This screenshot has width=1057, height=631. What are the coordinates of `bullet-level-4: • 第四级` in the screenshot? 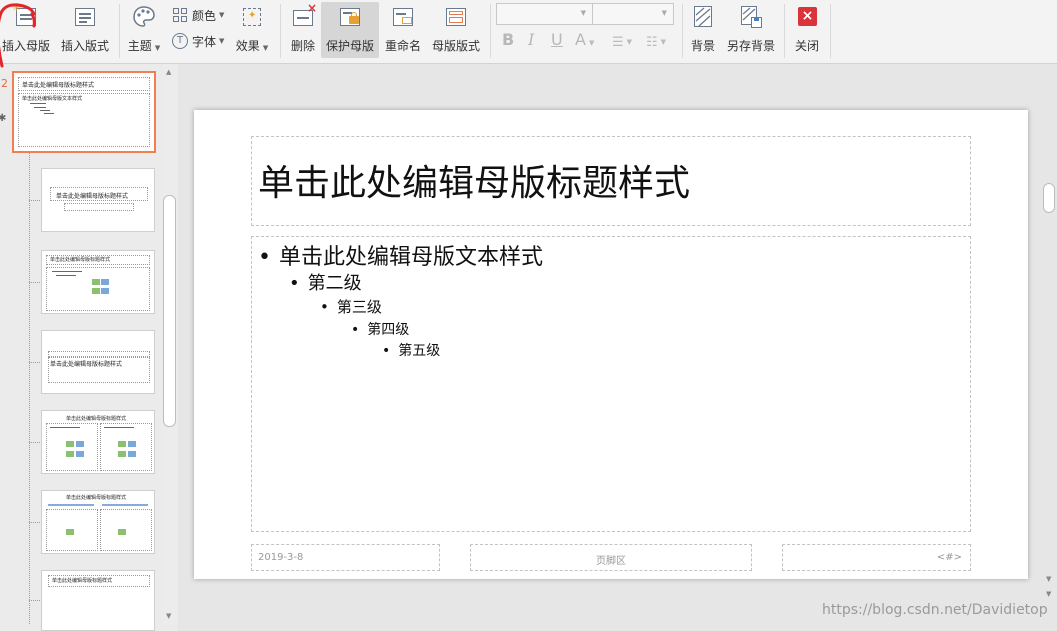 It's located at (380, 330).